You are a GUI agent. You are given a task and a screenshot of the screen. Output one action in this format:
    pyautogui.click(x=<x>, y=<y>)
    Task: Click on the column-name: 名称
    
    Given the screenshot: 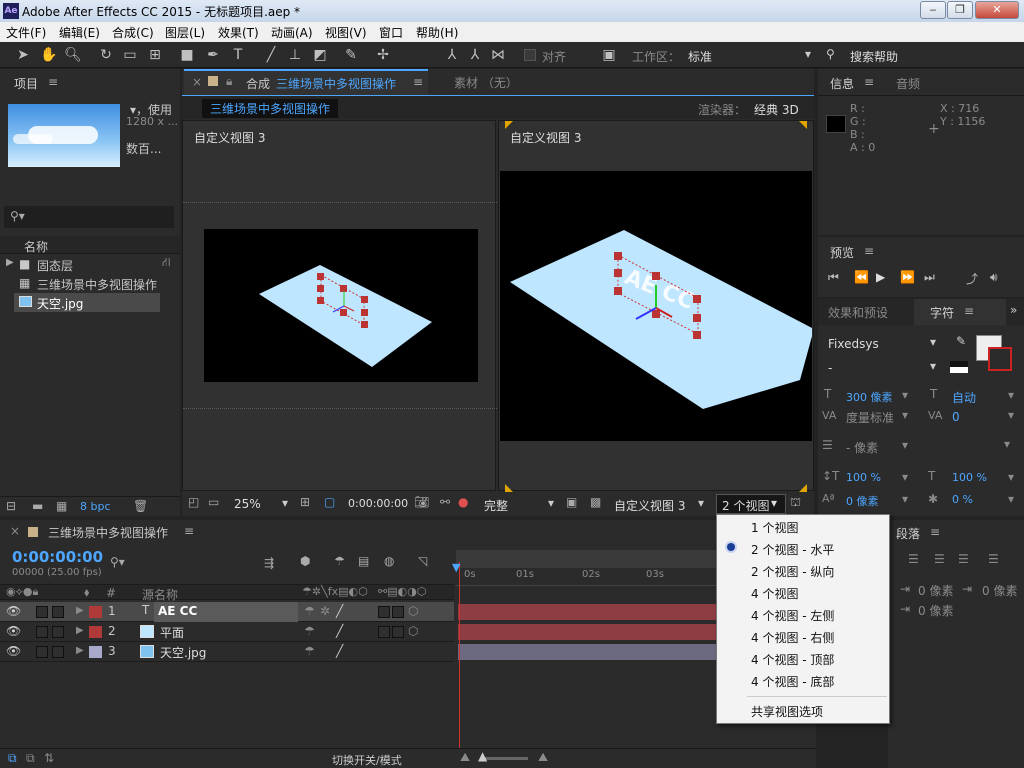 What is the action you would take?
    pyautogui.click(x=36, y=246)
    